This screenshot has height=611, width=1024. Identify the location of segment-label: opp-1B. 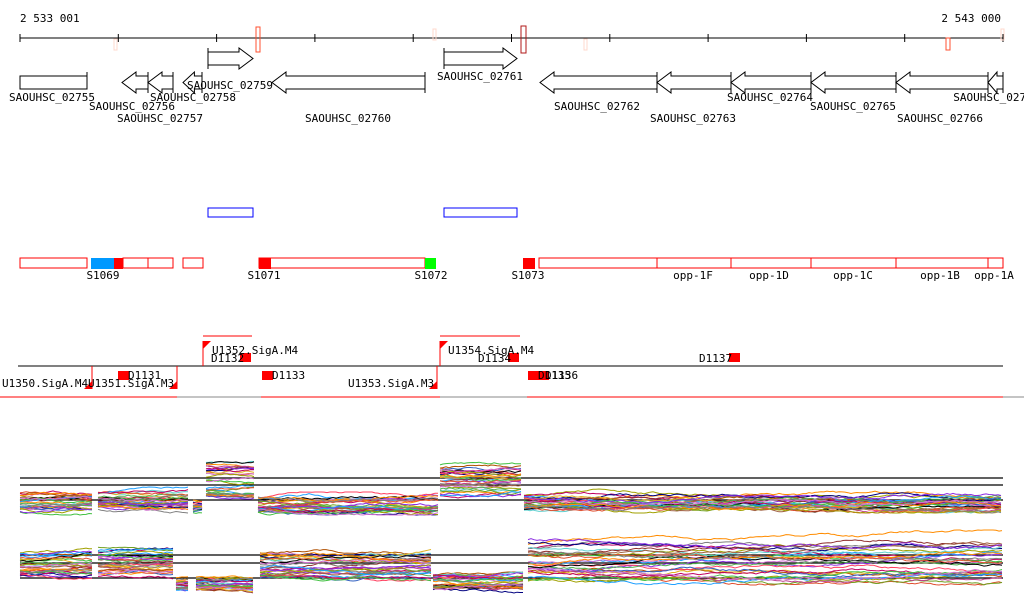
(940, 275).